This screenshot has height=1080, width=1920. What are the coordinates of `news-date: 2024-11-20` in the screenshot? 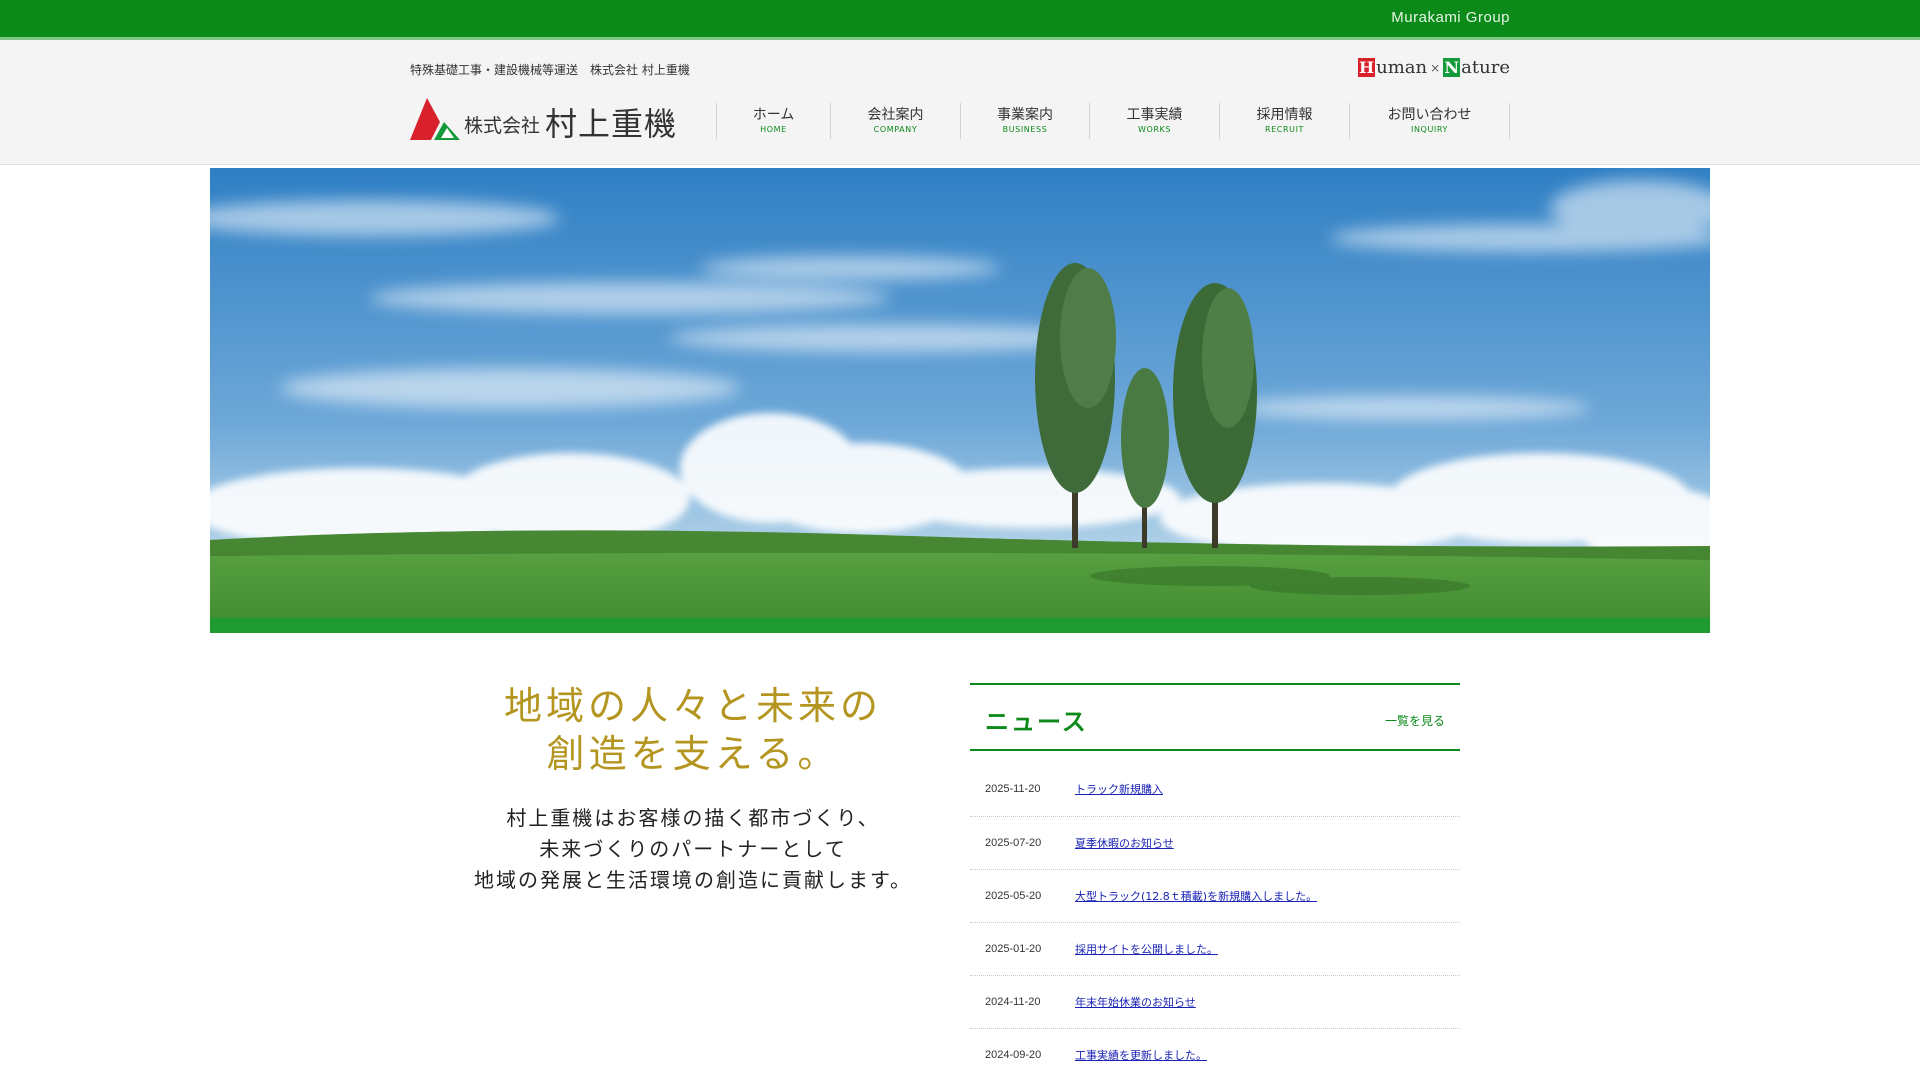 It's located at (1013, 1002).